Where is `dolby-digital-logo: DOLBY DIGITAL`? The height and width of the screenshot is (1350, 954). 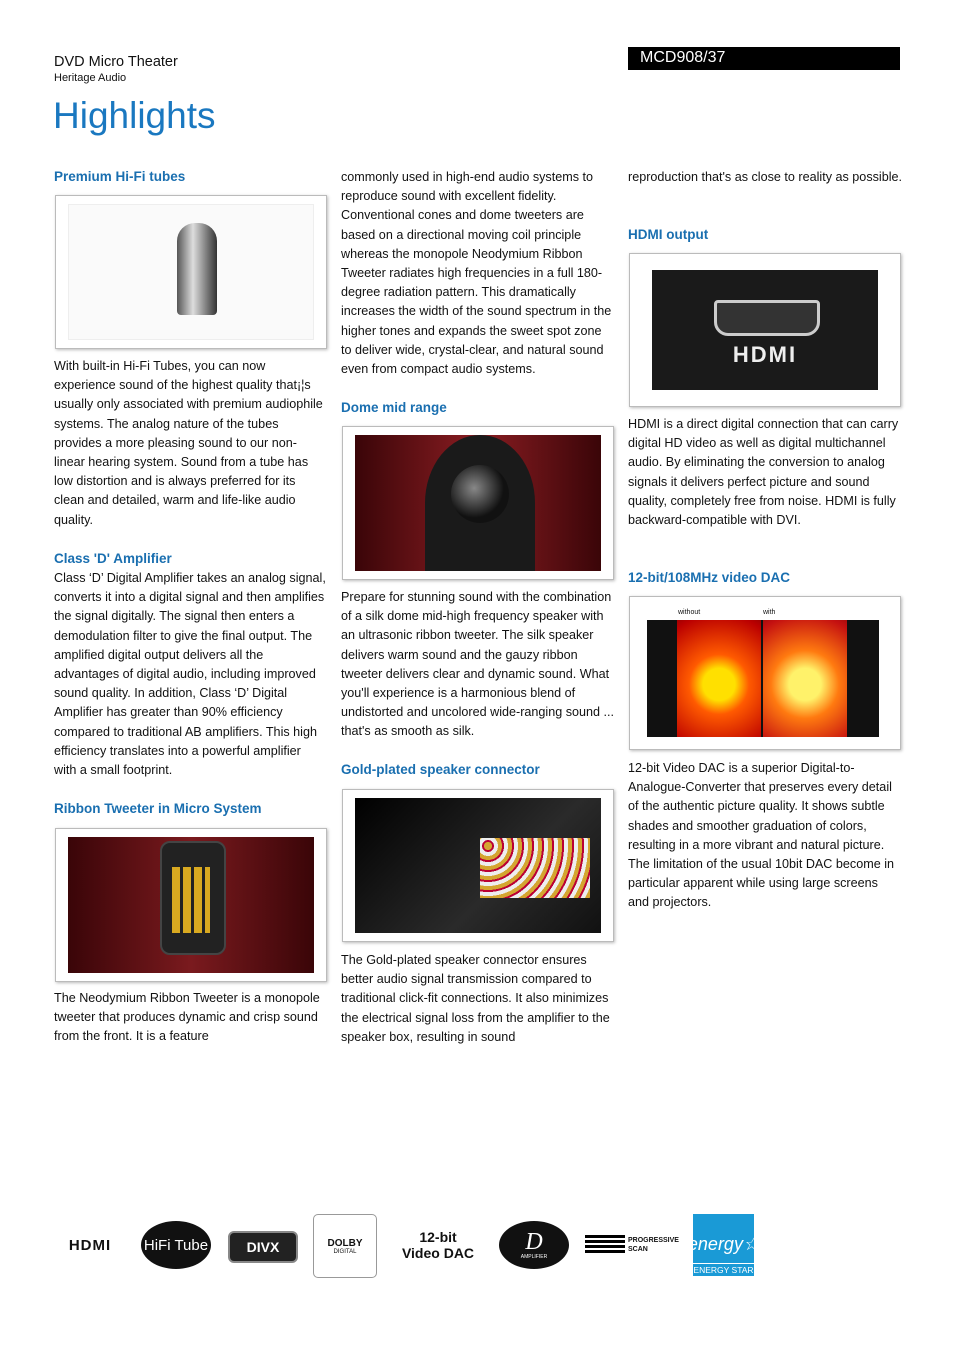 dolby-digital-logo: DOLBY DIGITAL is located at coordinates (345, 1246).